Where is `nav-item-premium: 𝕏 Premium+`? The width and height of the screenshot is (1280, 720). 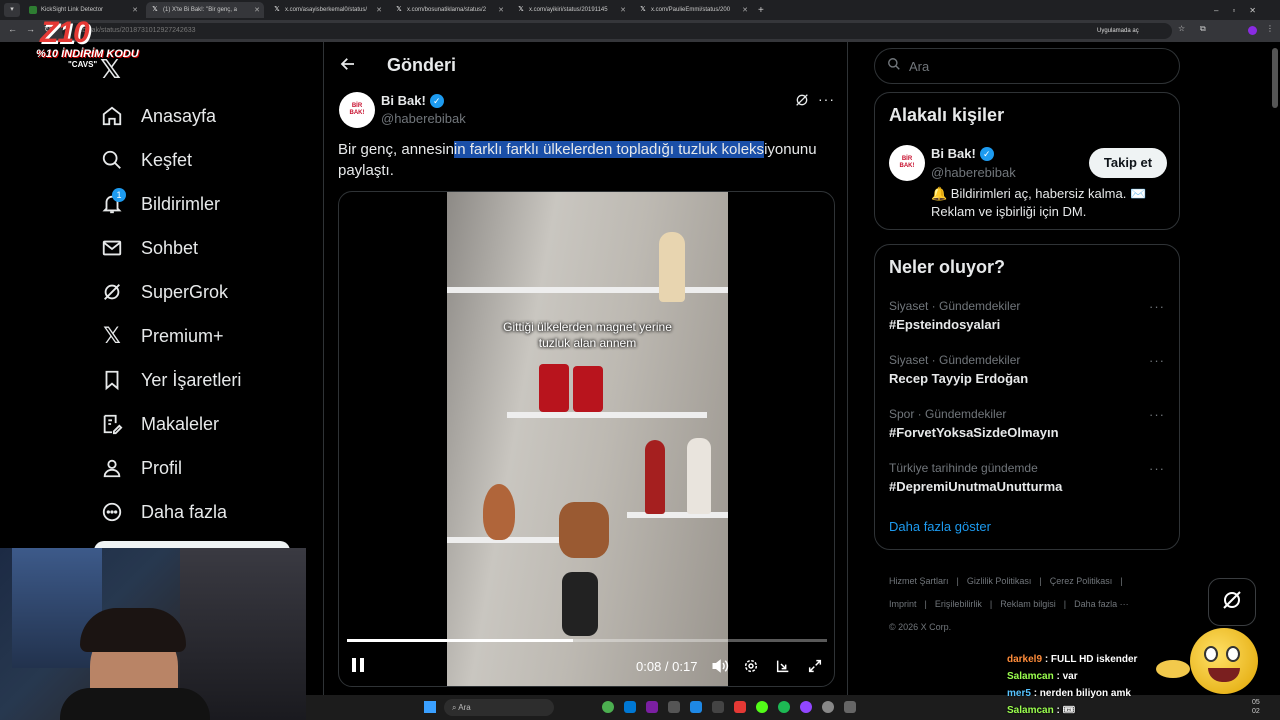
nav-item-premium: 𝕏 Premium+ is located at coordinates (161, 336).